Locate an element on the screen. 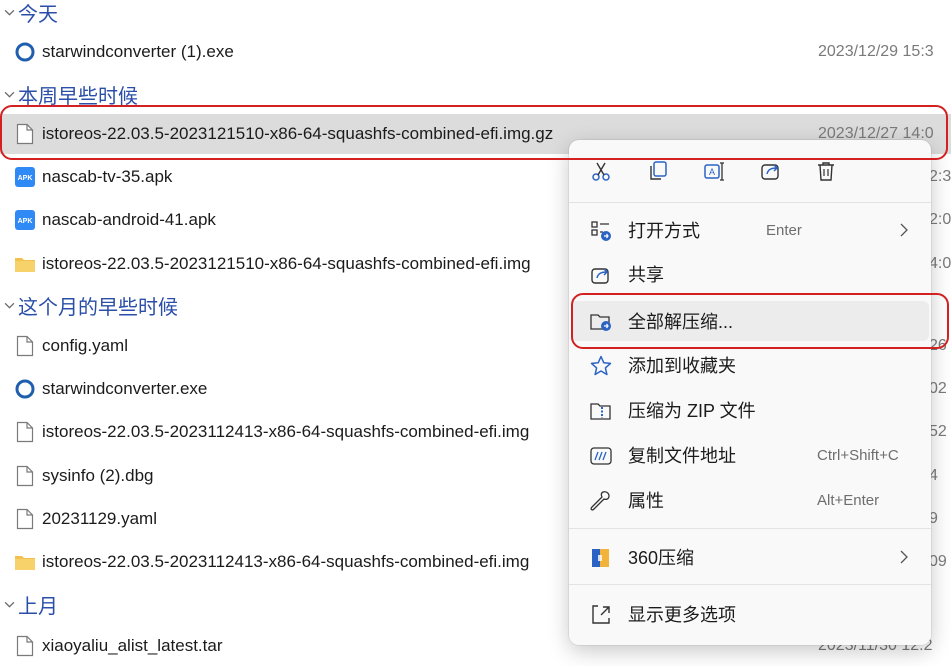 This screenshot has width=951, height=666. copy-path-icon is located at coordinates (601, 456).